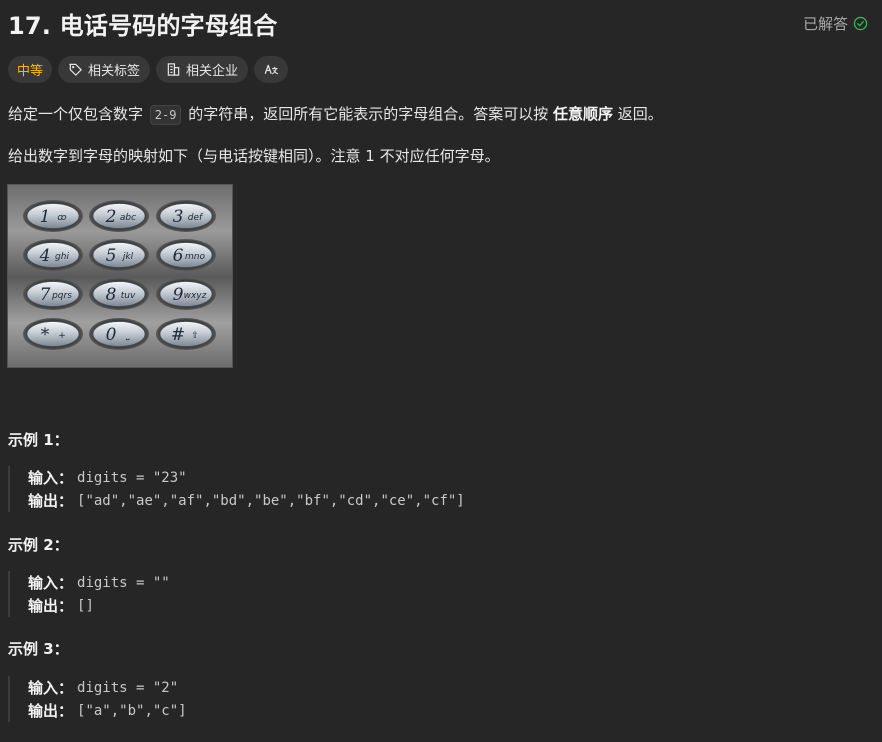 The image size is (882, 742). Describe the element at coordinates (38, 440) in the screenshot. I see `example-1-title: 示例 1：` at that location.